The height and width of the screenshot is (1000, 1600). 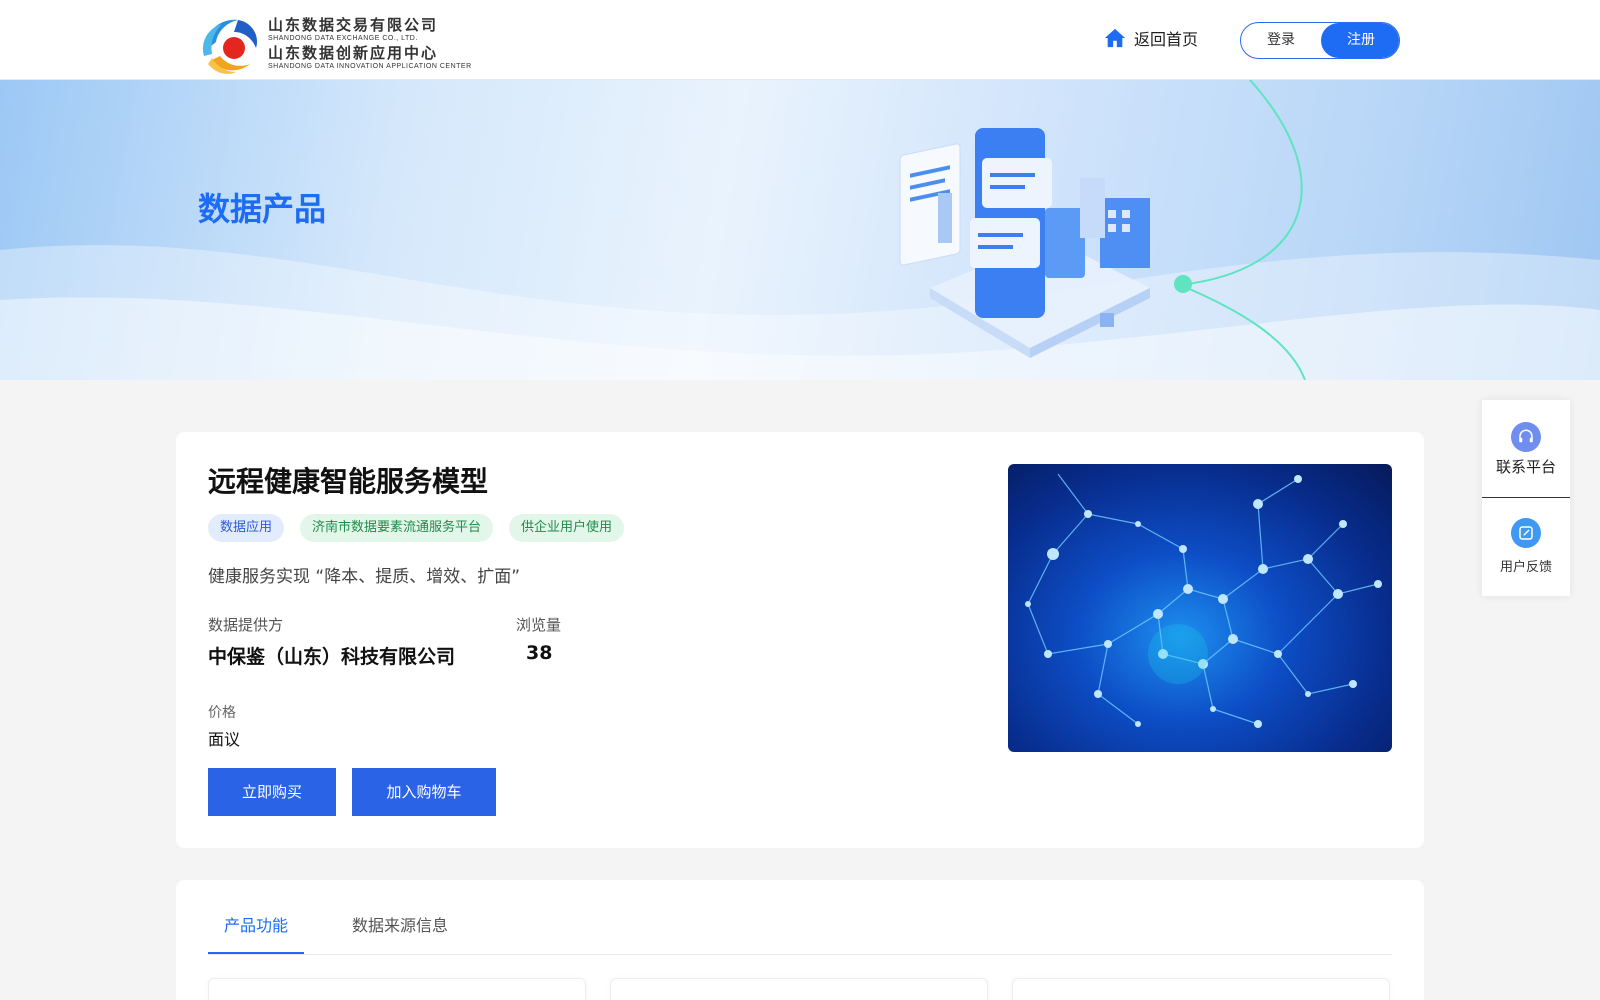 What do you see at coordinates (364, 577) in the screenshot?
I see `product-description: 健康服务实现 “降本、提质、增效、扩面”` at bounding box center [364, 577].